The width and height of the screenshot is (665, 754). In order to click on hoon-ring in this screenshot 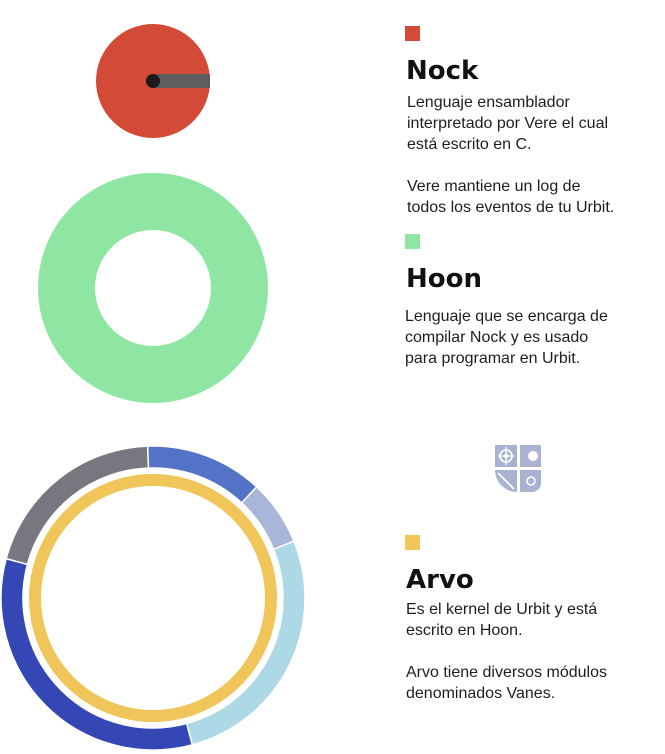, I will do `click(153, 288)`.